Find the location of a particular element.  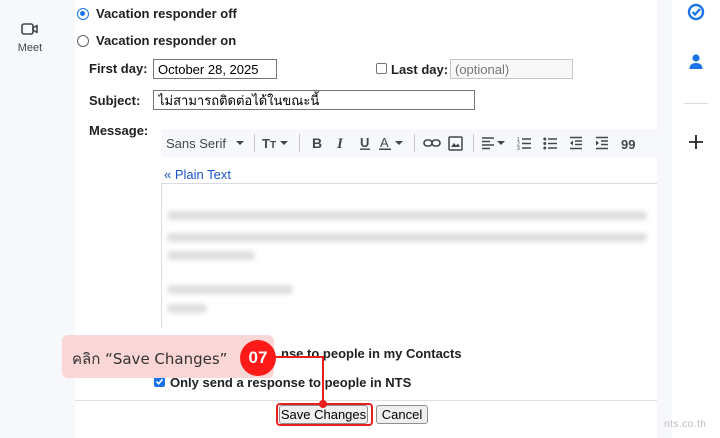

svg-text: I is located at coordinates (340, 143).